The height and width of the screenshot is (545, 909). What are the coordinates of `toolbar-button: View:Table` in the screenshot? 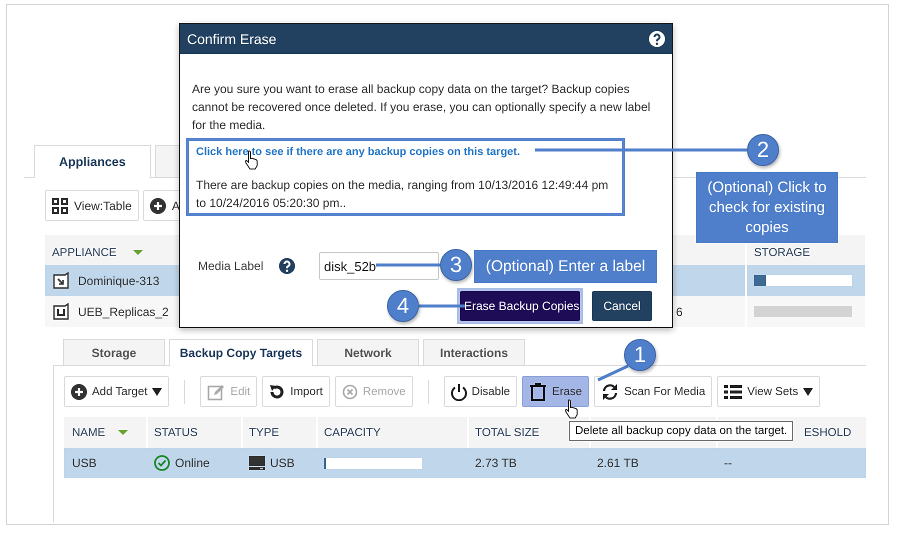 It's located at (92, 205).